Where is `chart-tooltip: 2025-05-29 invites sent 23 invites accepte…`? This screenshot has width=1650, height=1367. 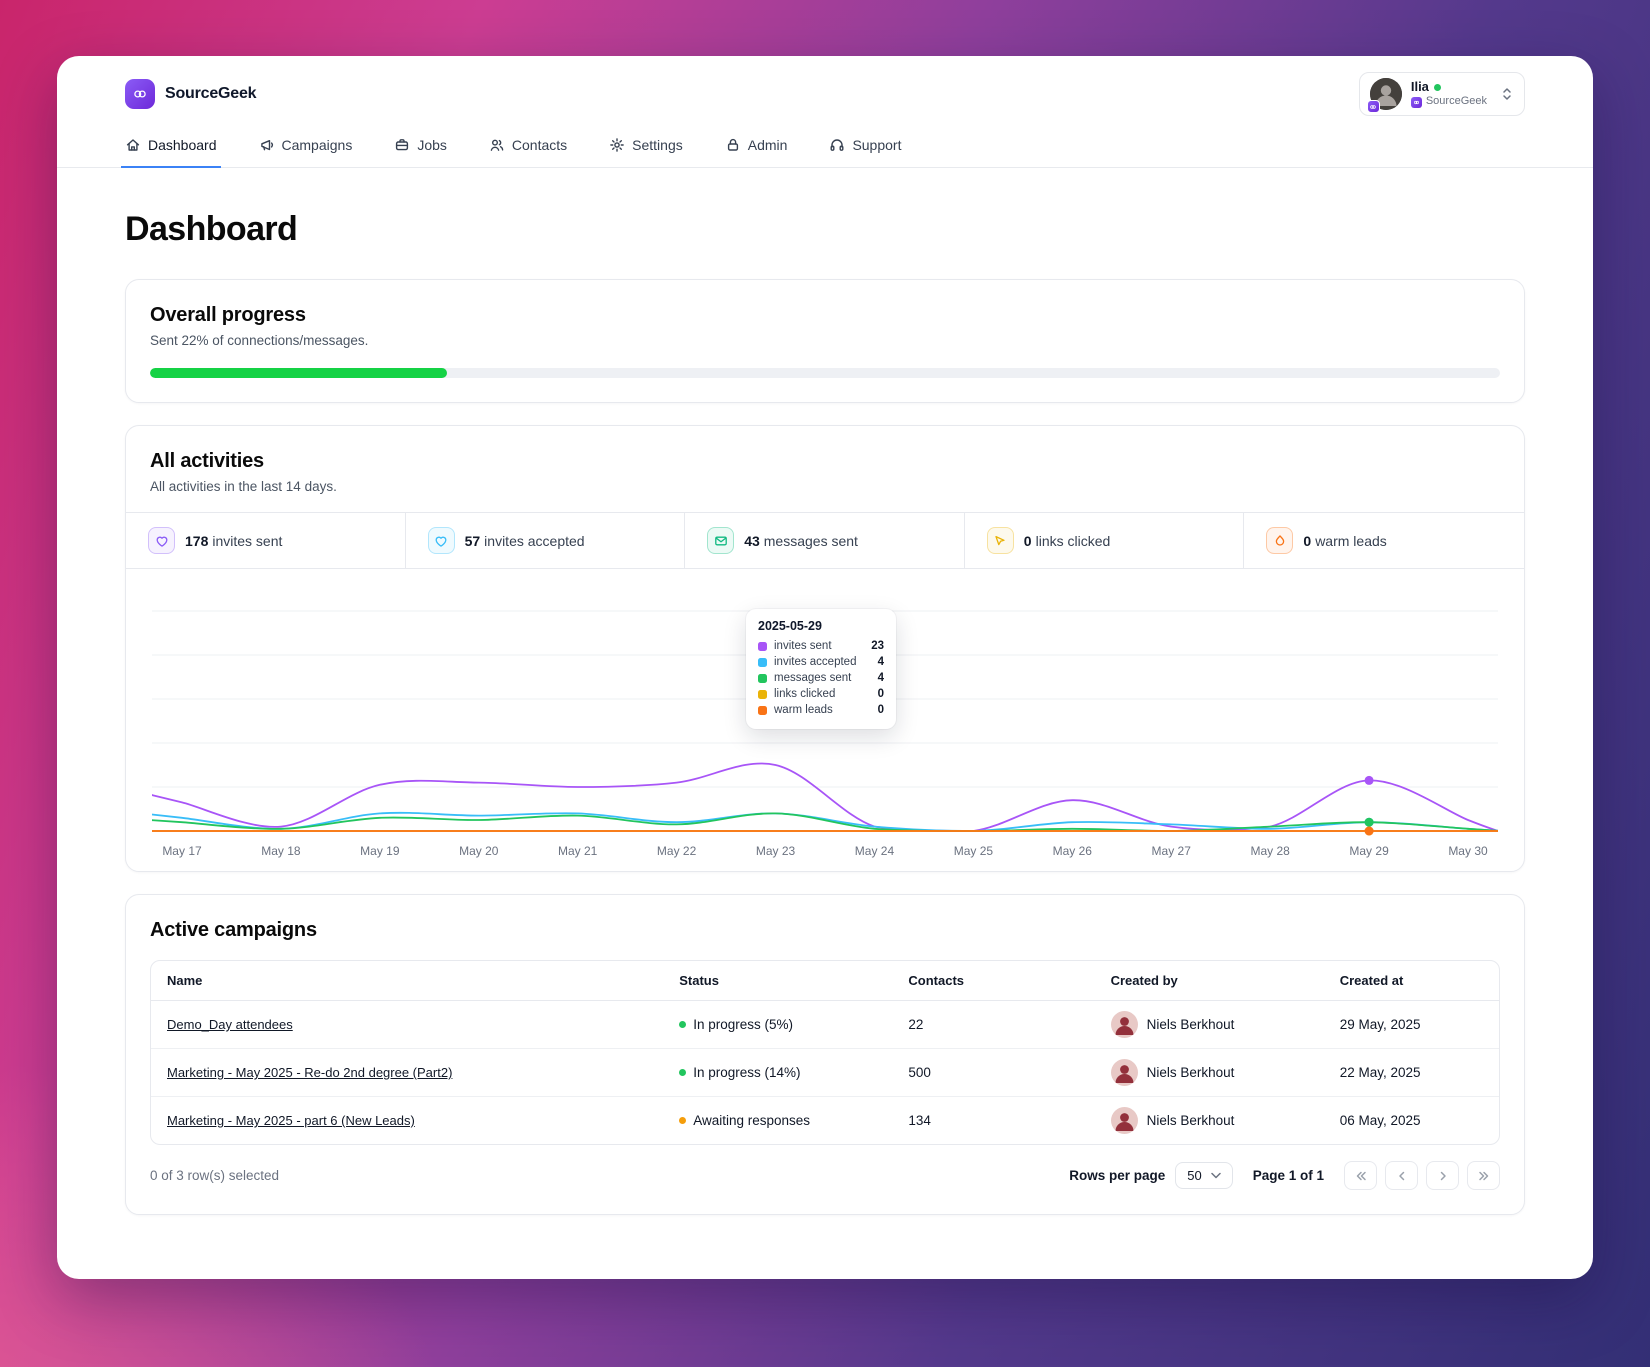 chart-tooltip: 2025-05-29 invites sent 23 invites accepte… is located at coordinates (821, 669).